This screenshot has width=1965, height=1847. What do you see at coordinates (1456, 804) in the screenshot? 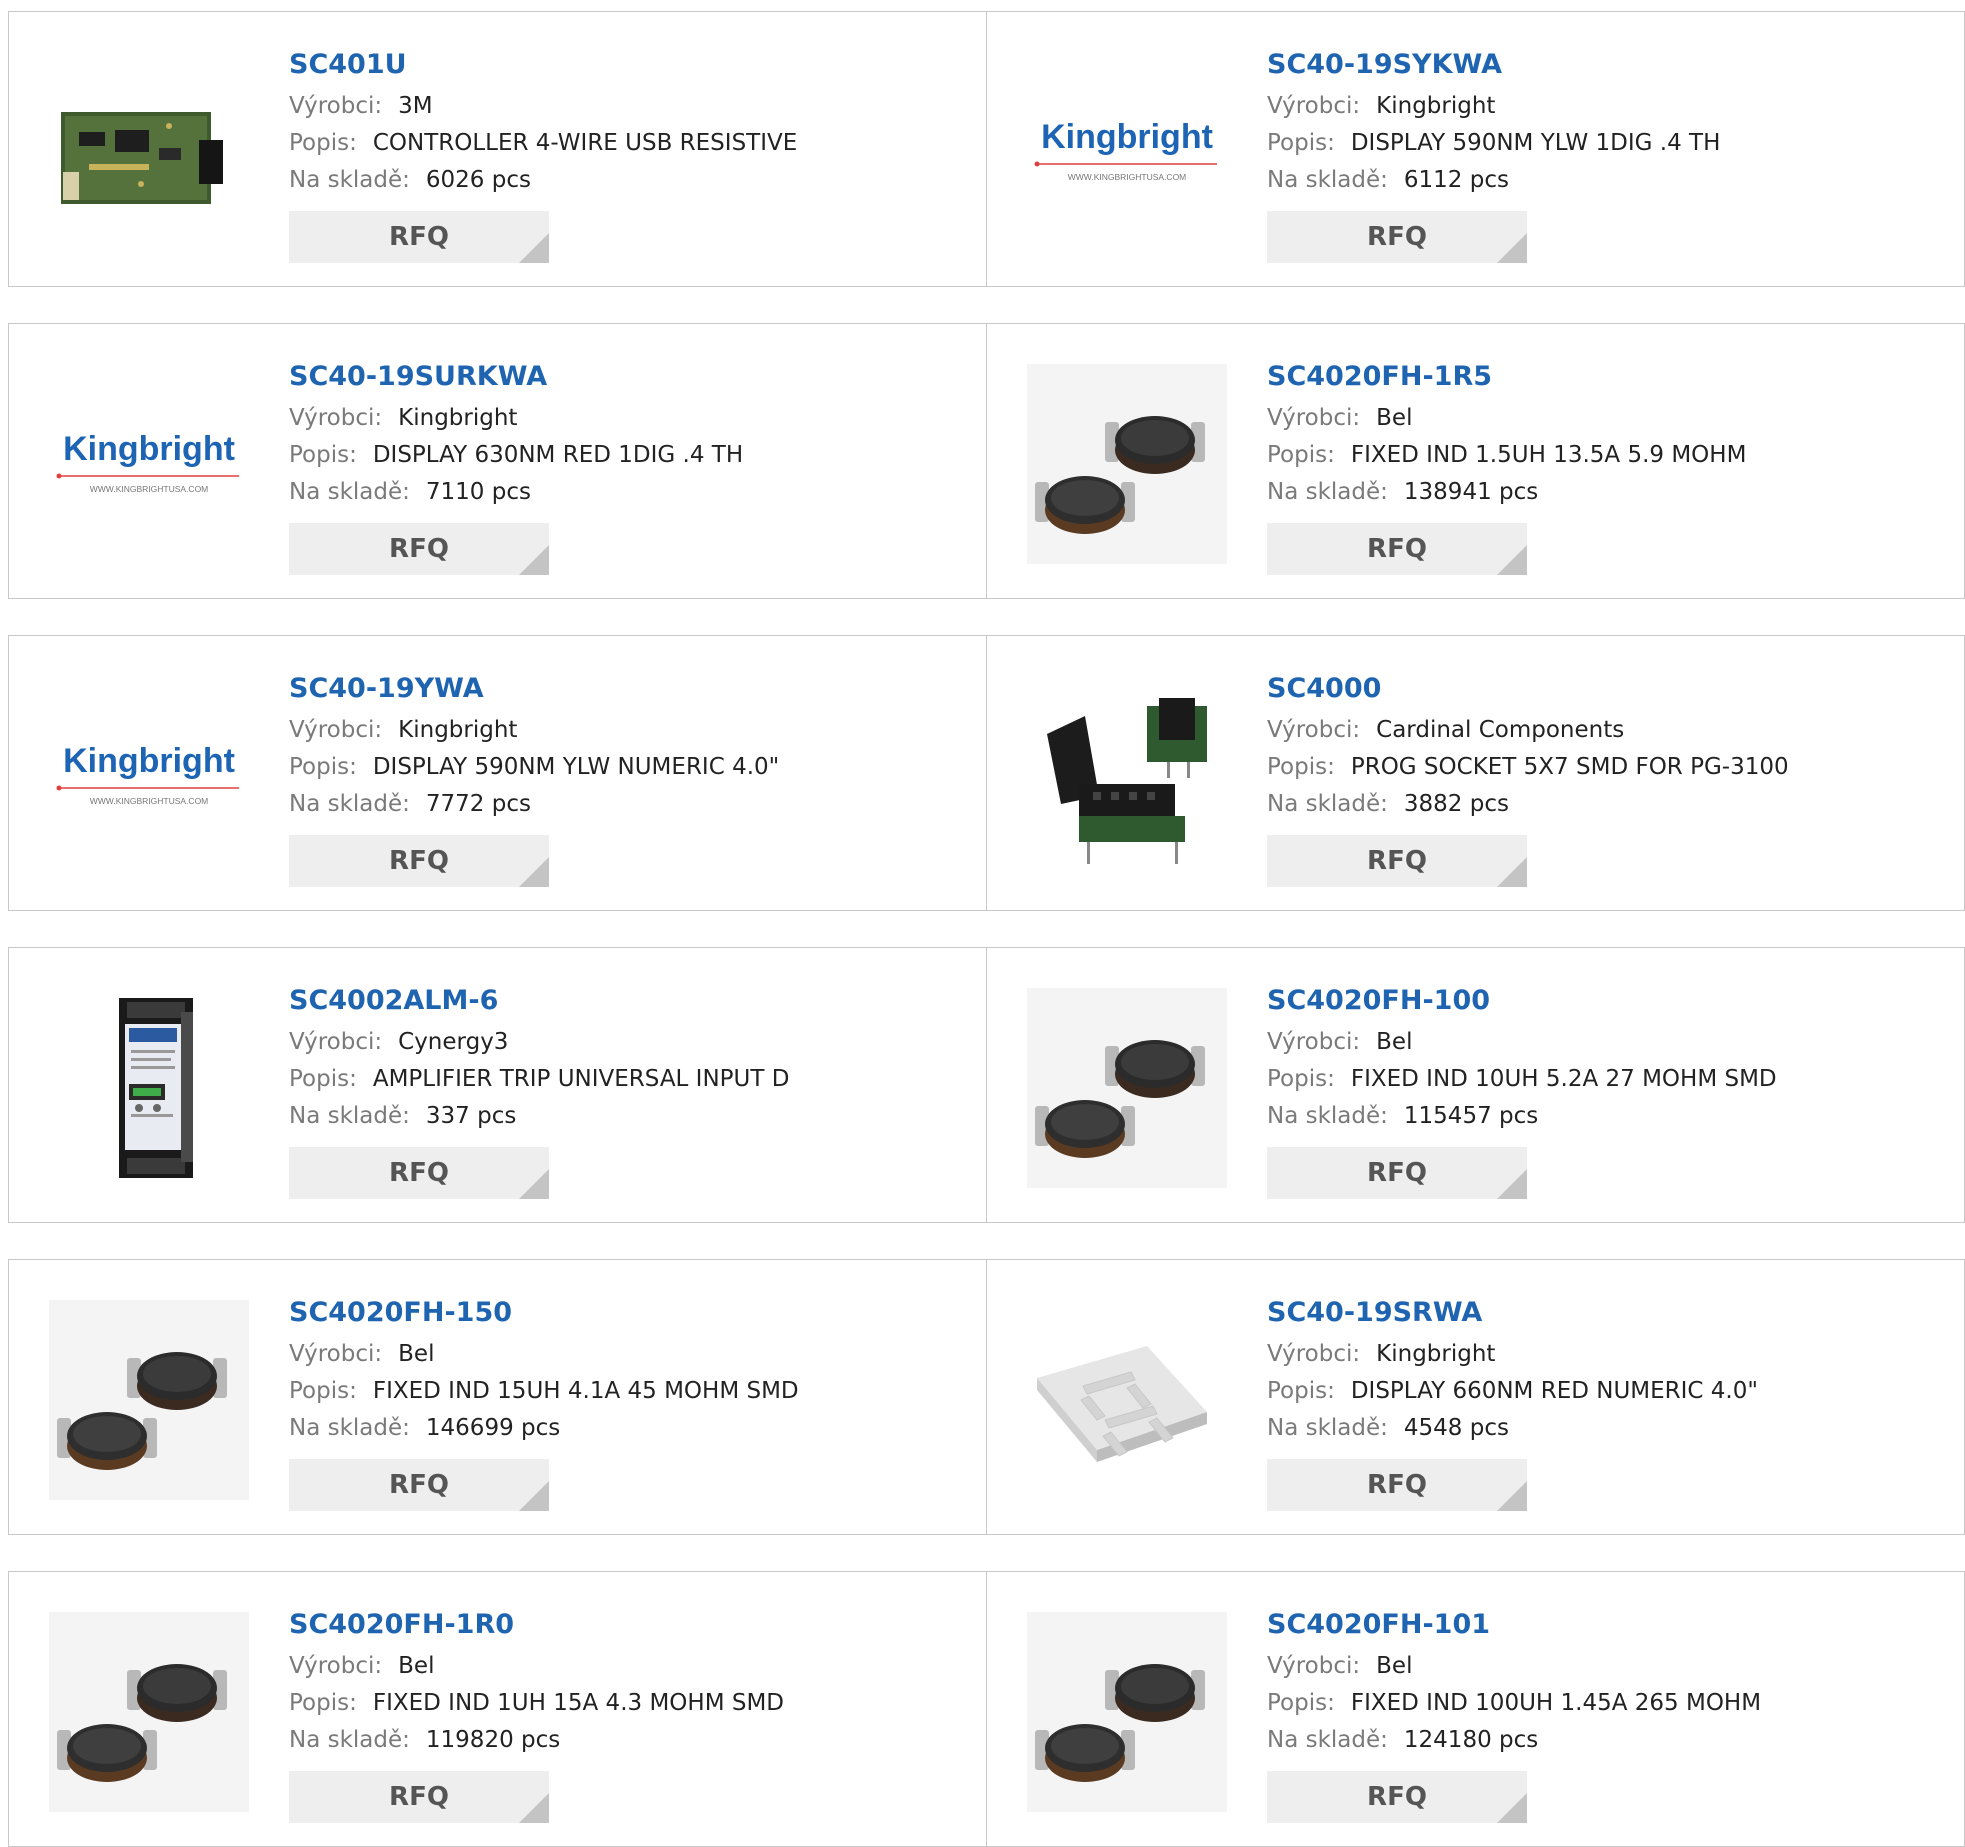
I see `stock-value: 3882 pcs` at bounding box center [1456, 804].